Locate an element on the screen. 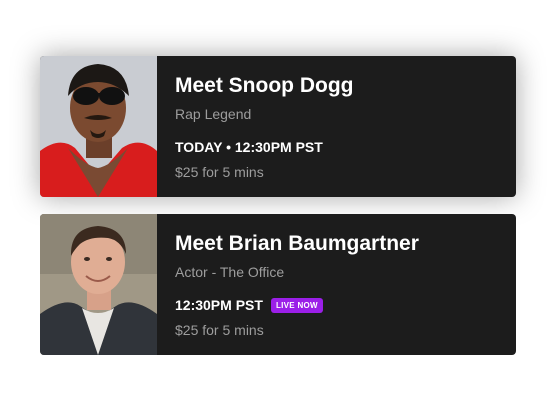 This screenshot has width=559, height=412. celebrity-name: Meet Brian Baumgartner is located at coordinates (297, 243).